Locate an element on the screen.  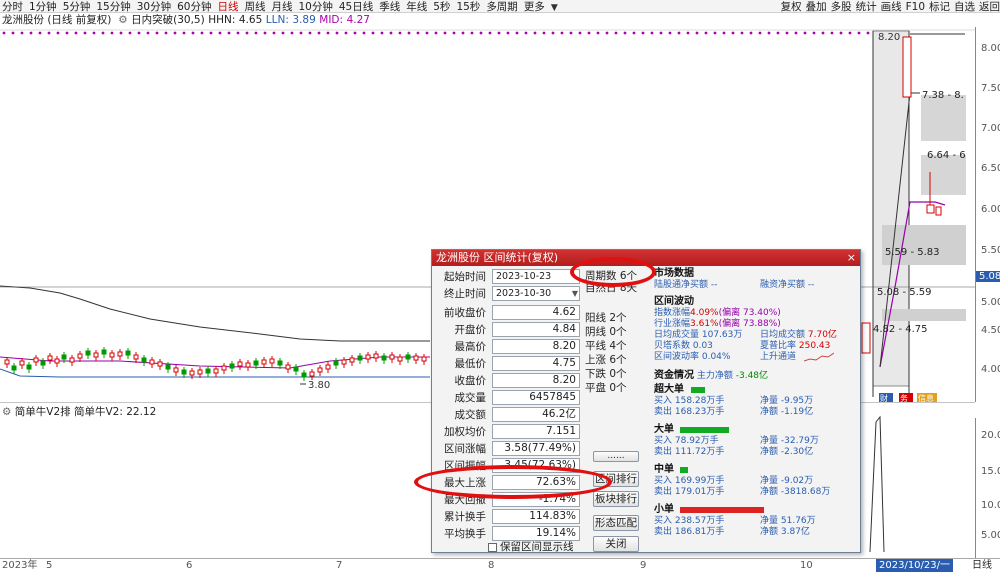
period-tab: 15秒 is located at coordinates (468, 6).